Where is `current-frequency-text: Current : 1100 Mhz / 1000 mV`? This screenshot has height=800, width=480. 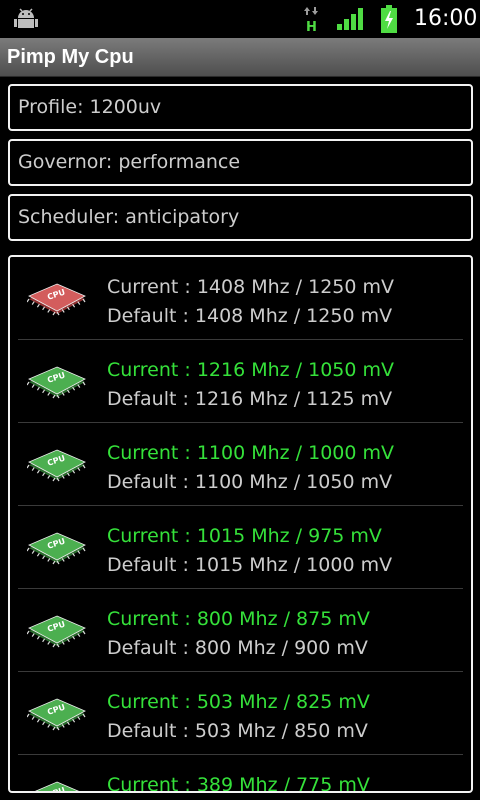 current-frequency-text: Current : 1100 Mhz / 1000 mV is located at coordinates (251, 453).